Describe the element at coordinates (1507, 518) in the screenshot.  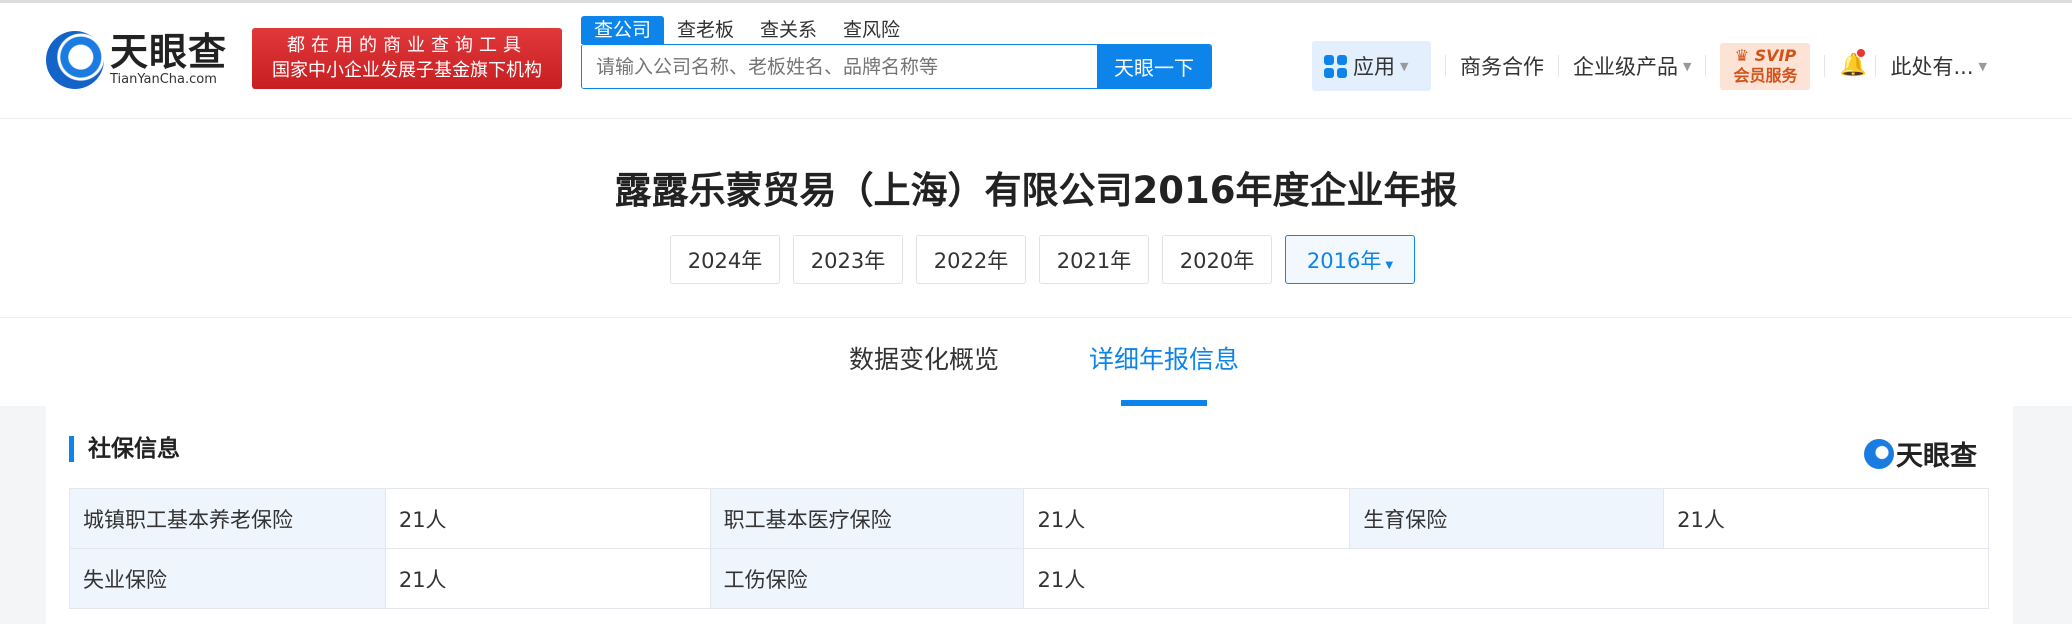
I see `field-label: 生育保险` at that location.